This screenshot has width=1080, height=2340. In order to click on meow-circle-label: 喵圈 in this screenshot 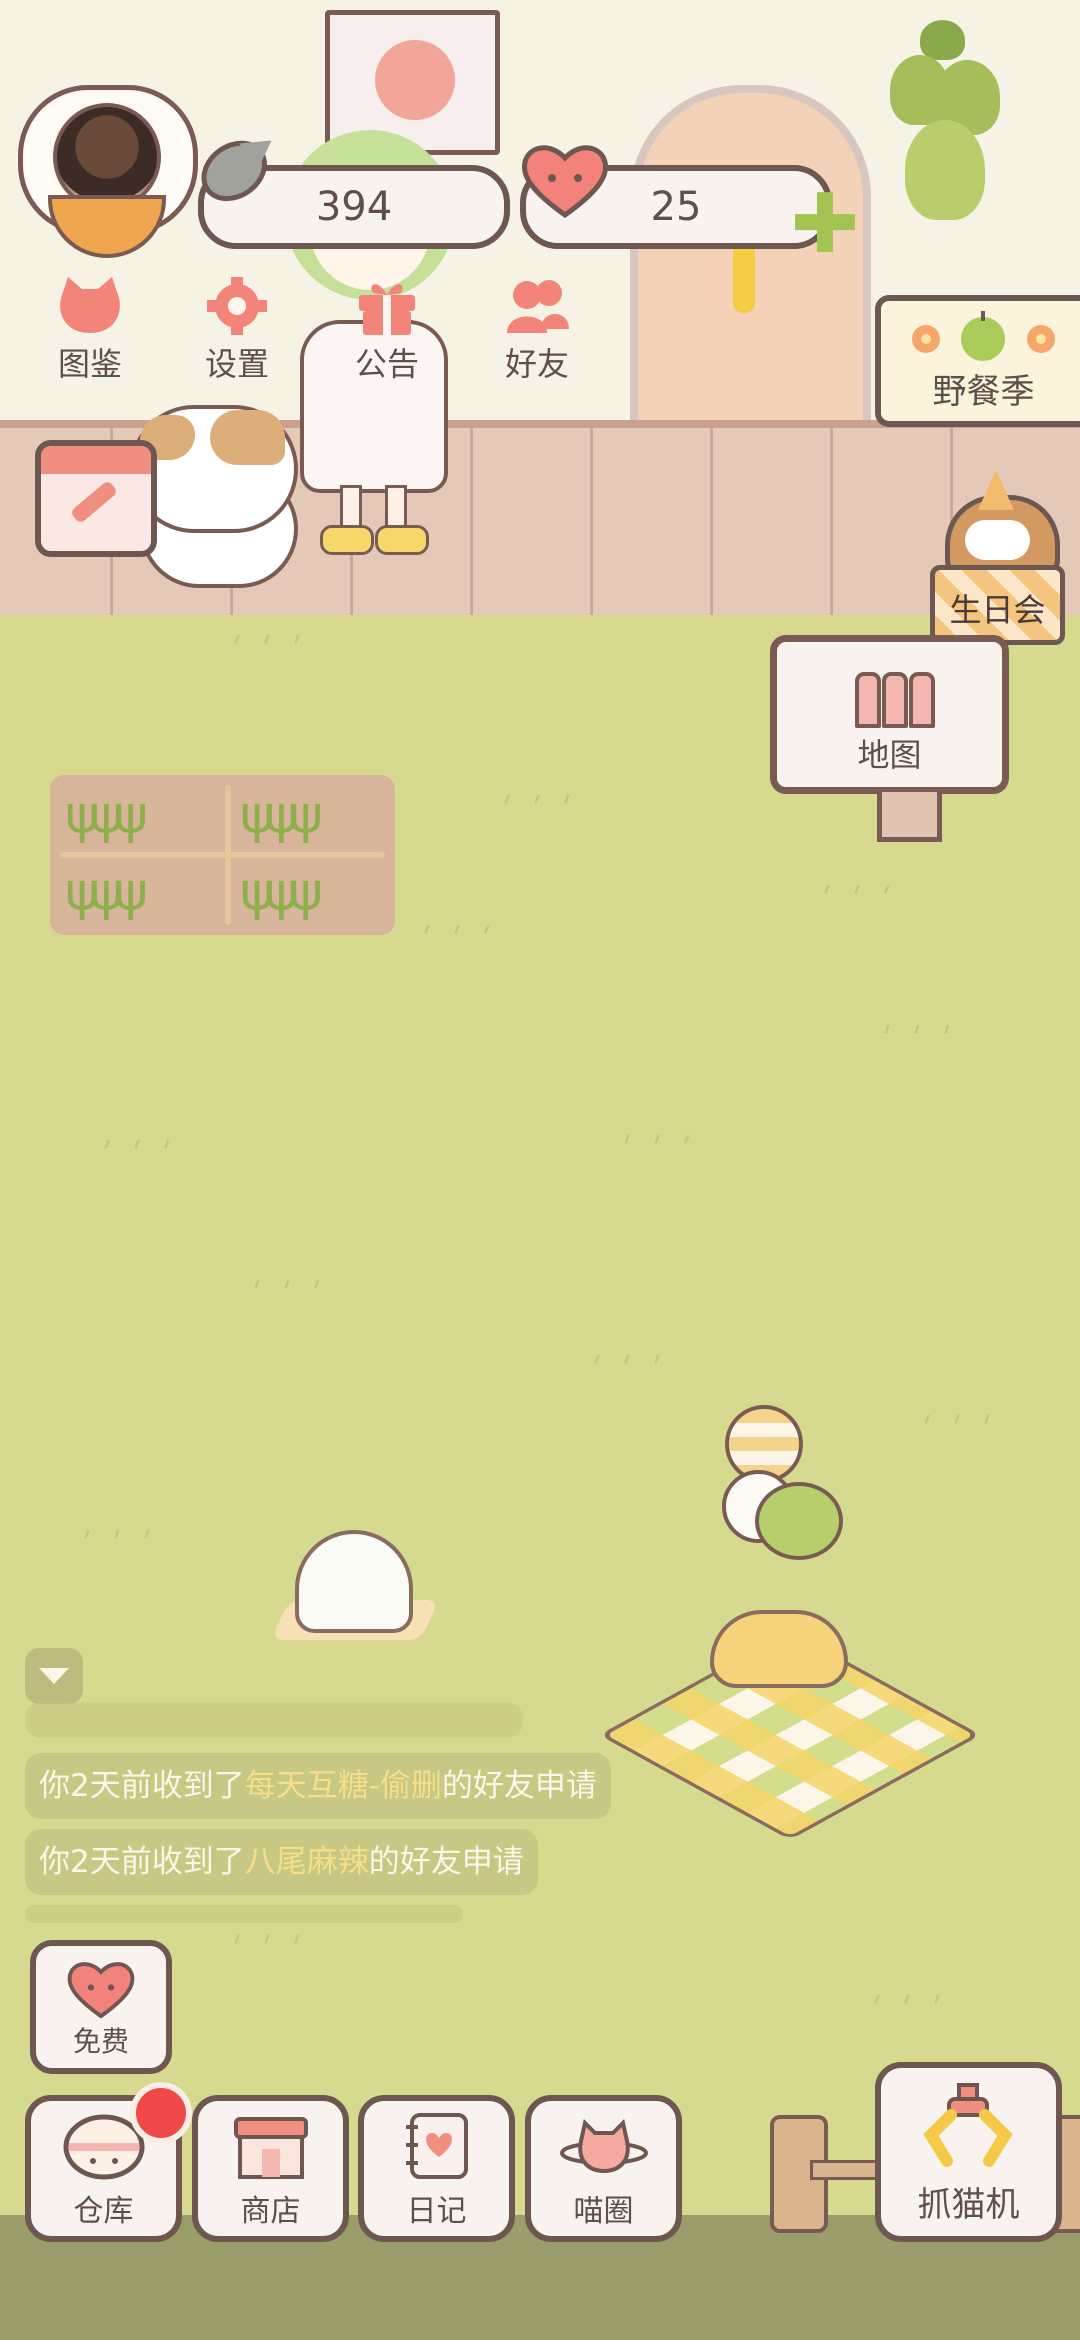, I will do `click(603, 2211)`.